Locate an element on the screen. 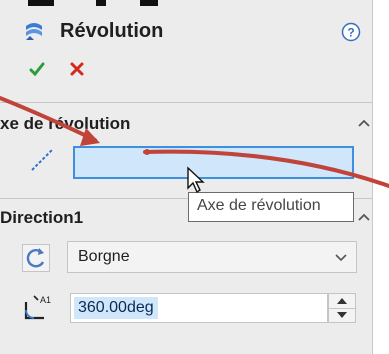 The width and height of the screenshot is (389, 354). mouse-pointer-icon is located at coordinates (196, 180).